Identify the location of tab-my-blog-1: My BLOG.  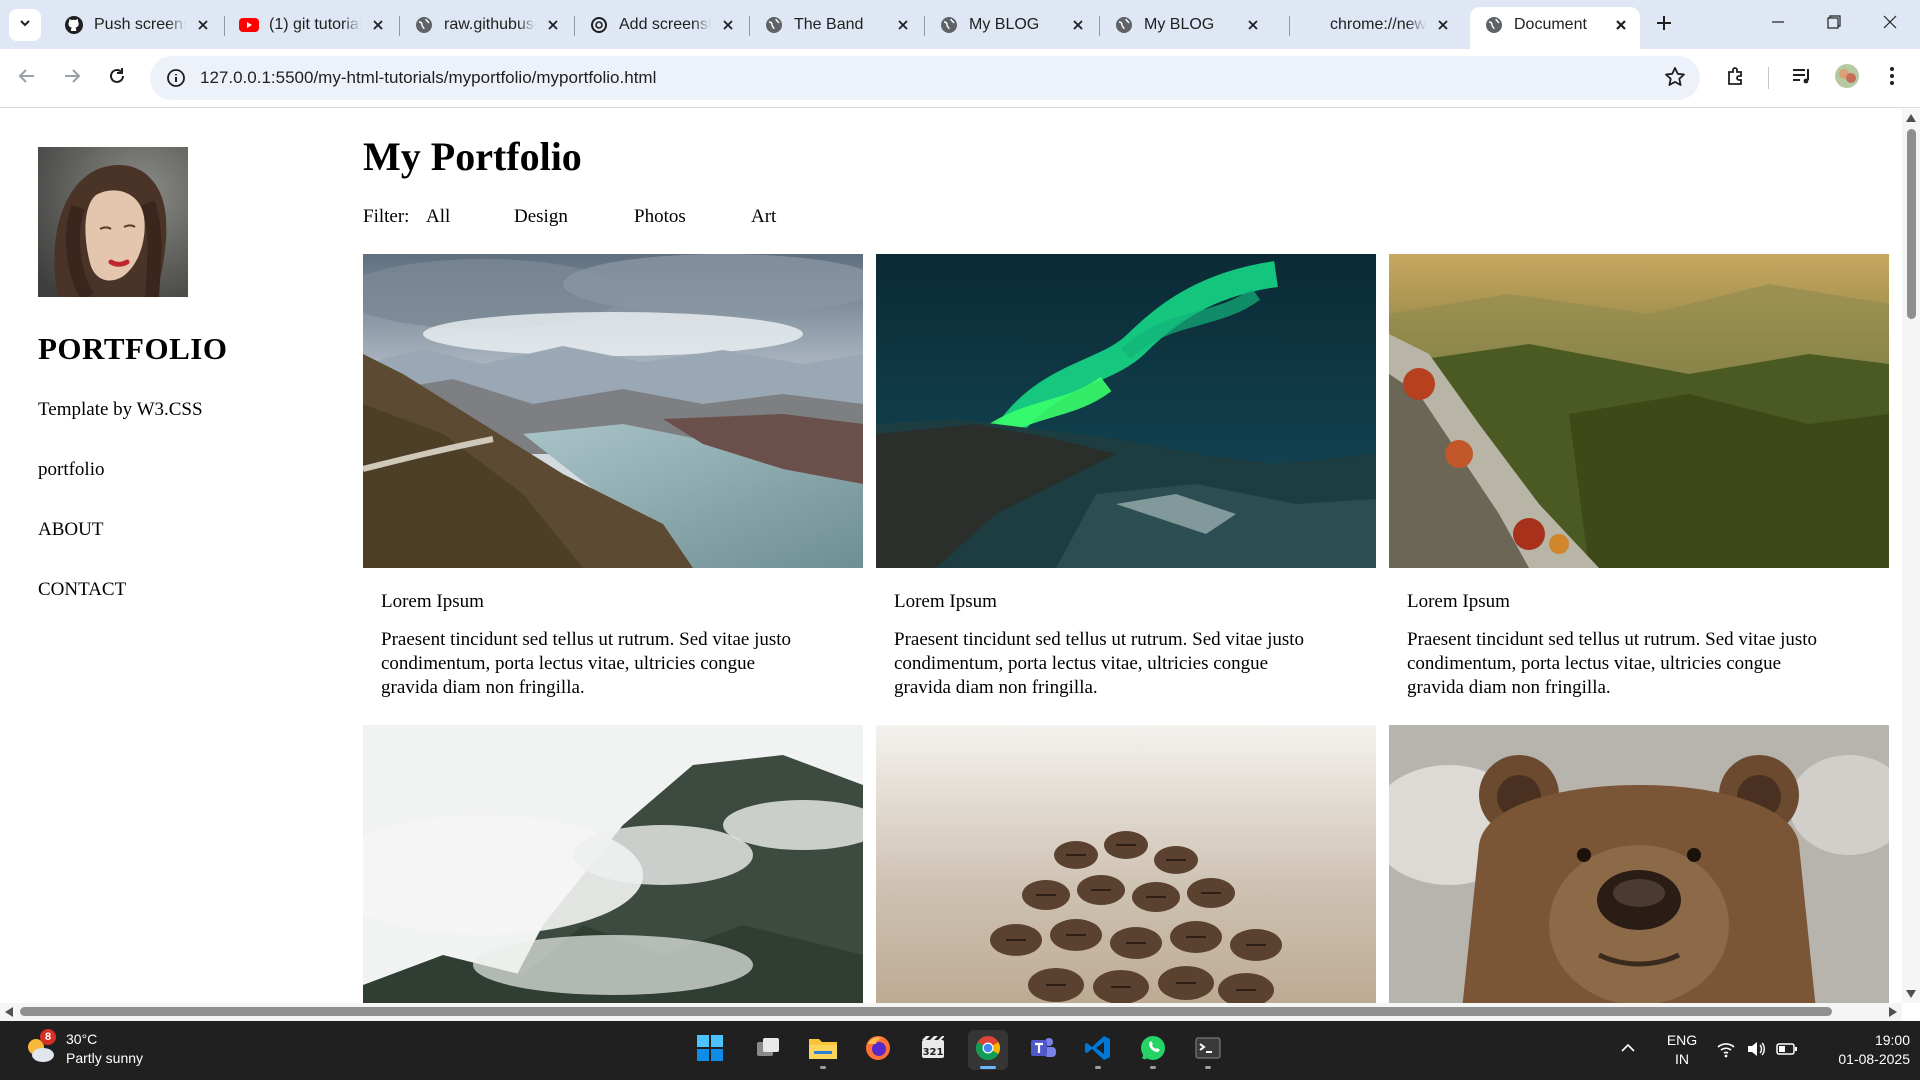
(1011, 25).